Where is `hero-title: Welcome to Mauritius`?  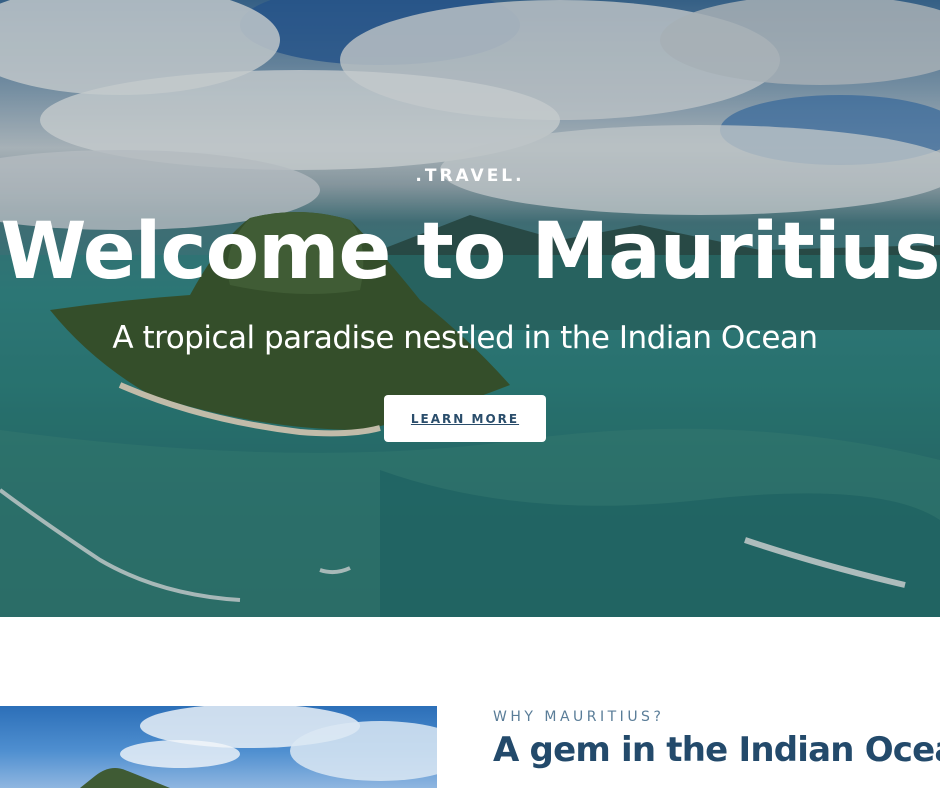
hero-title: Welcome to Mauritius is located at coordinates (470, 252).